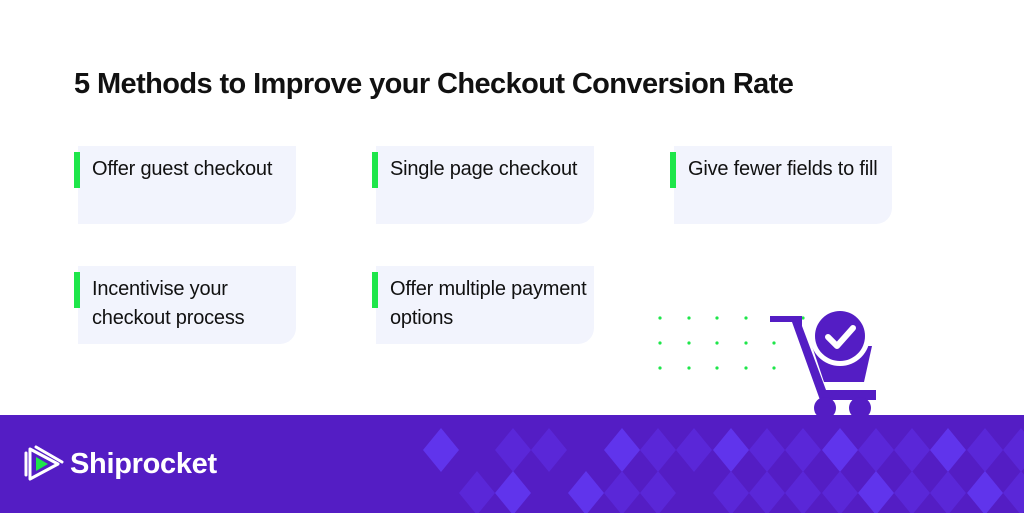  Describe the element at coordinates (44, 463) in the screenshot. I see `play-triangle-icon` at that location.